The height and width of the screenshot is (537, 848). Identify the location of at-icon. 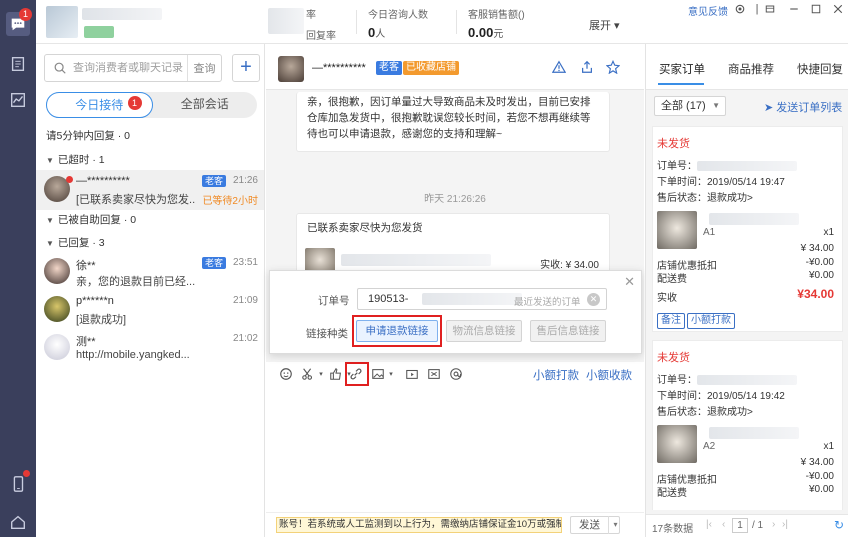
(456, 374).